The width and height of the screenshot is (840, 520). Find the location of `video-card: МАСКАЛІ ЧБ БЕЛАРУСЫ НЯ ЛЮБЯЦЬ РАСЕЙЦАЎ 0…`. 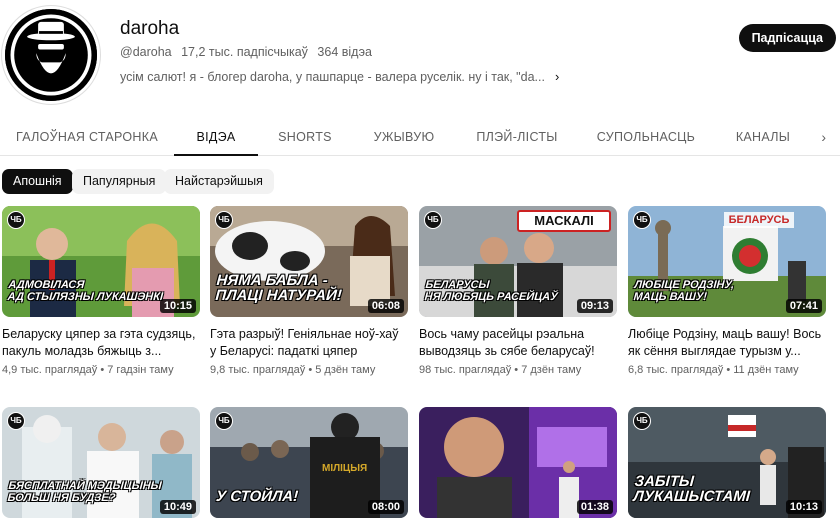

video-card: МАСКАЛІ ЧБ БЕЛАРУСЫ НЯ ЛЮБЯЦЬ РАСЕЙЦАЎ 0… is located at coordinates (518, 291).